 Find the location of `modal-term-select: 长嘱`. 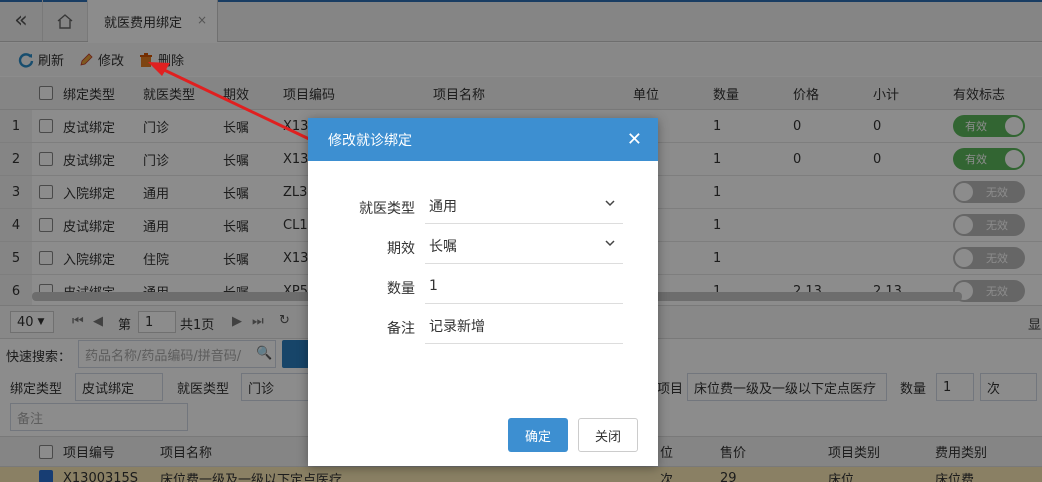

modal-term-select: 长嘱 is located at coordinates (524, 246).